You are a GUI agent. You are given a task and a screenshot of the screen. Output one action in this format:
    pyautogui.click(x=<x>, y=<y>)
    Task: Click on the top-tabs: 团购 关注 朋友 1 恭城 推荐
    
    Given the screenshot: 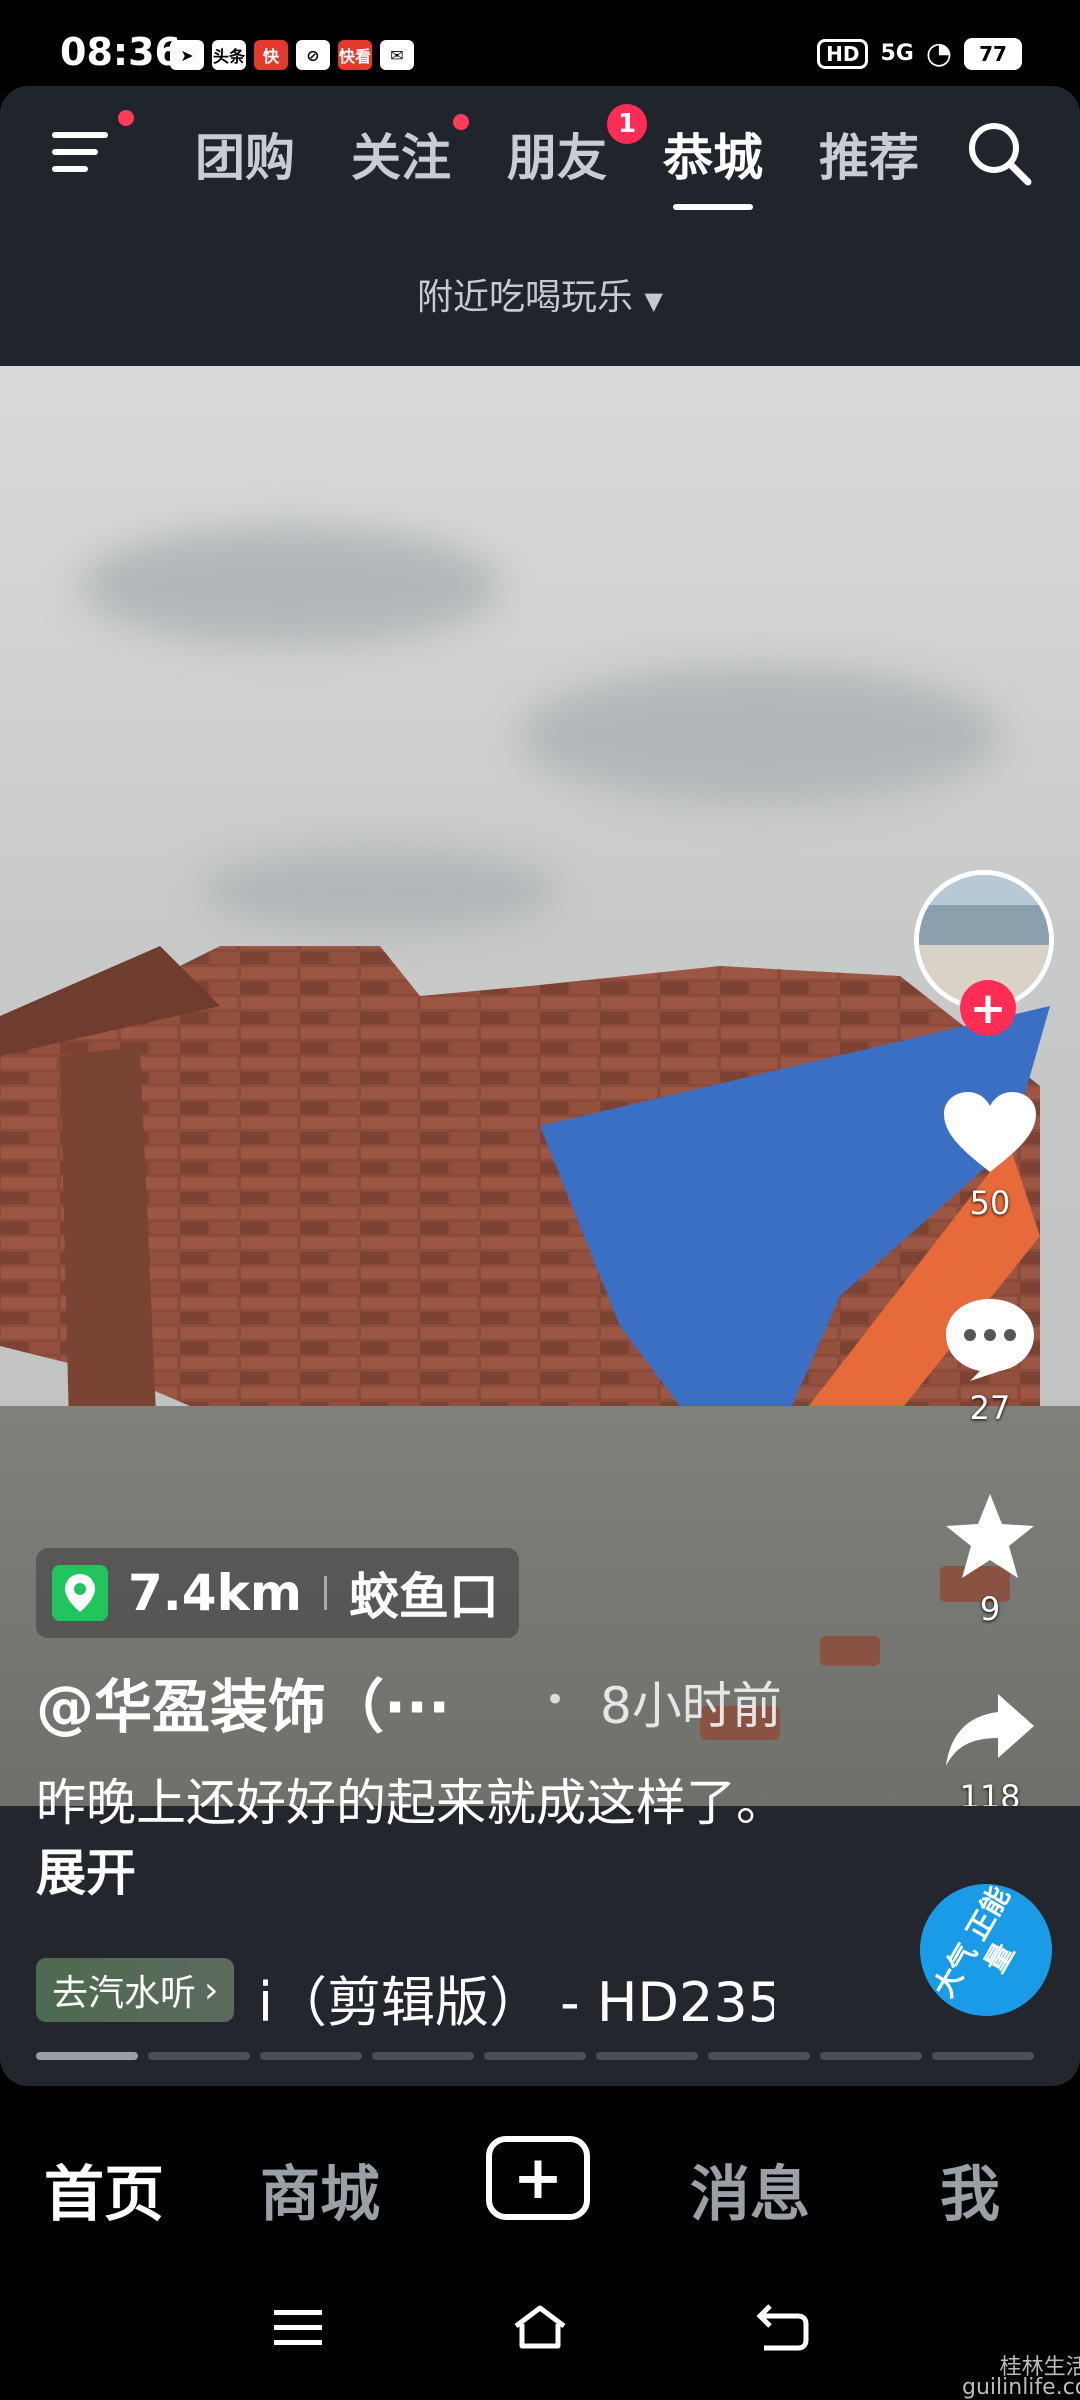 What is the action you would take?
    pyautogui.click(x=557, y=157)
    